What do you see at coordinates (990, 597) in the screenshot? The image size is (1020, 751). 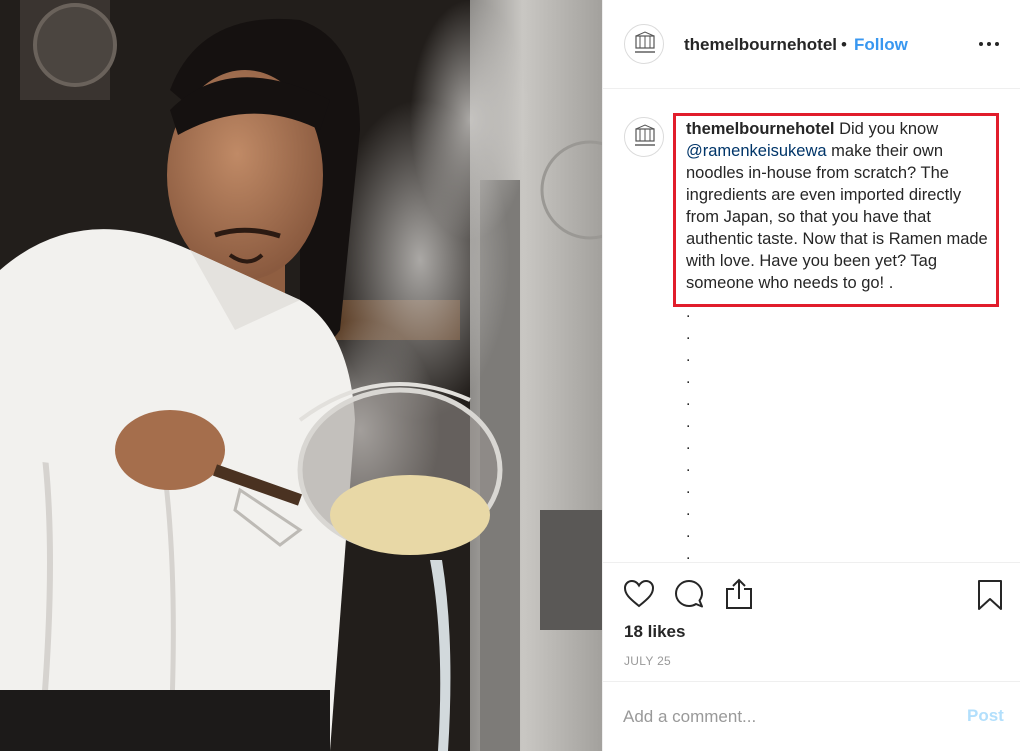 I see `bookmark-icon` at bounding box center [990, 597].